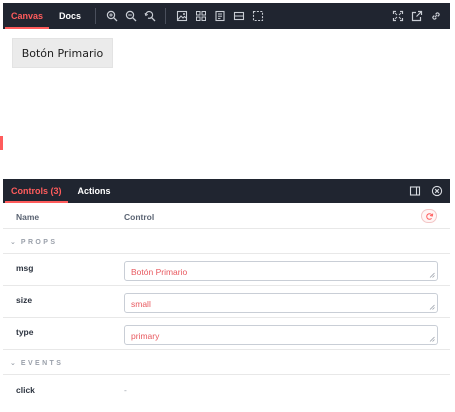 The width and height of the screenshot is (455, 412). I want to click on table-row: size small, so click(226, 302).